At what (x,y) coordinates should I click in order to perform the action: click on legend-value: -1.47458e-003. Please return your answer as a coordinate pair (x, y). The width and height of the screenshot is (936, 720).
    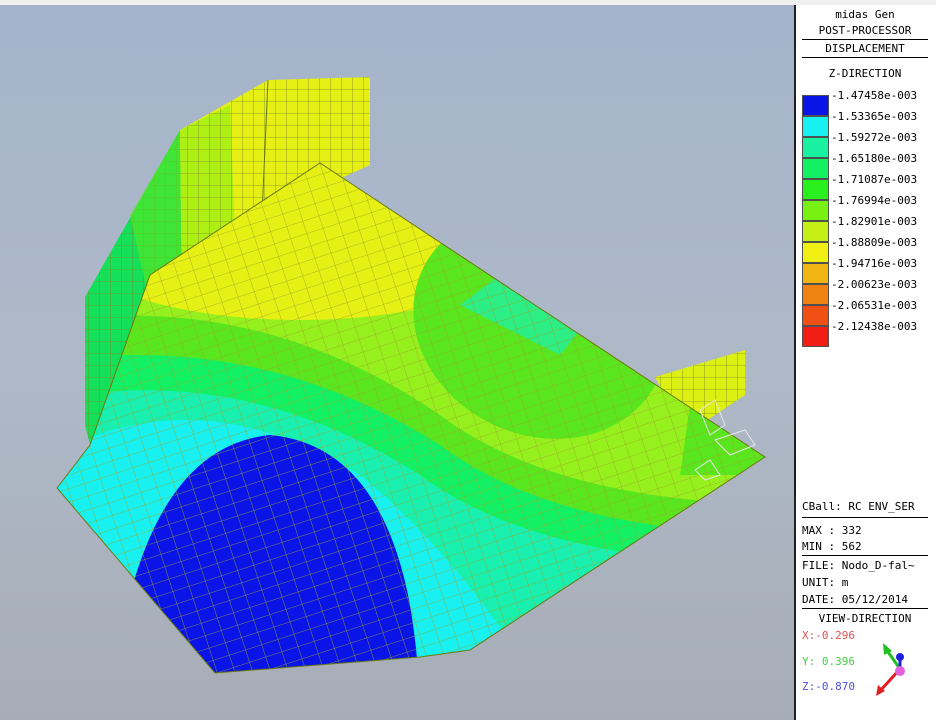
    Looking at the image, I should click on (874, 95).